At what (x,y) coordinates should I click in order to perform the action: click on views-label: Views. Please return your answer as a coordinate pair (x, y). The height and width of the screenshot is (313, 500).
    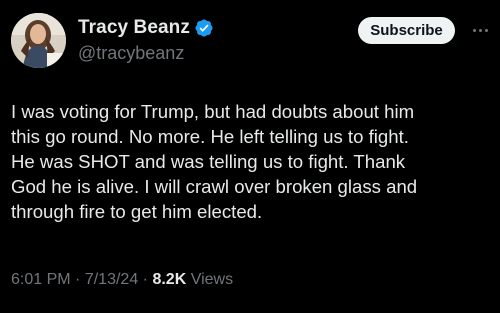
    Looking at the image, I should click on (212, 279).